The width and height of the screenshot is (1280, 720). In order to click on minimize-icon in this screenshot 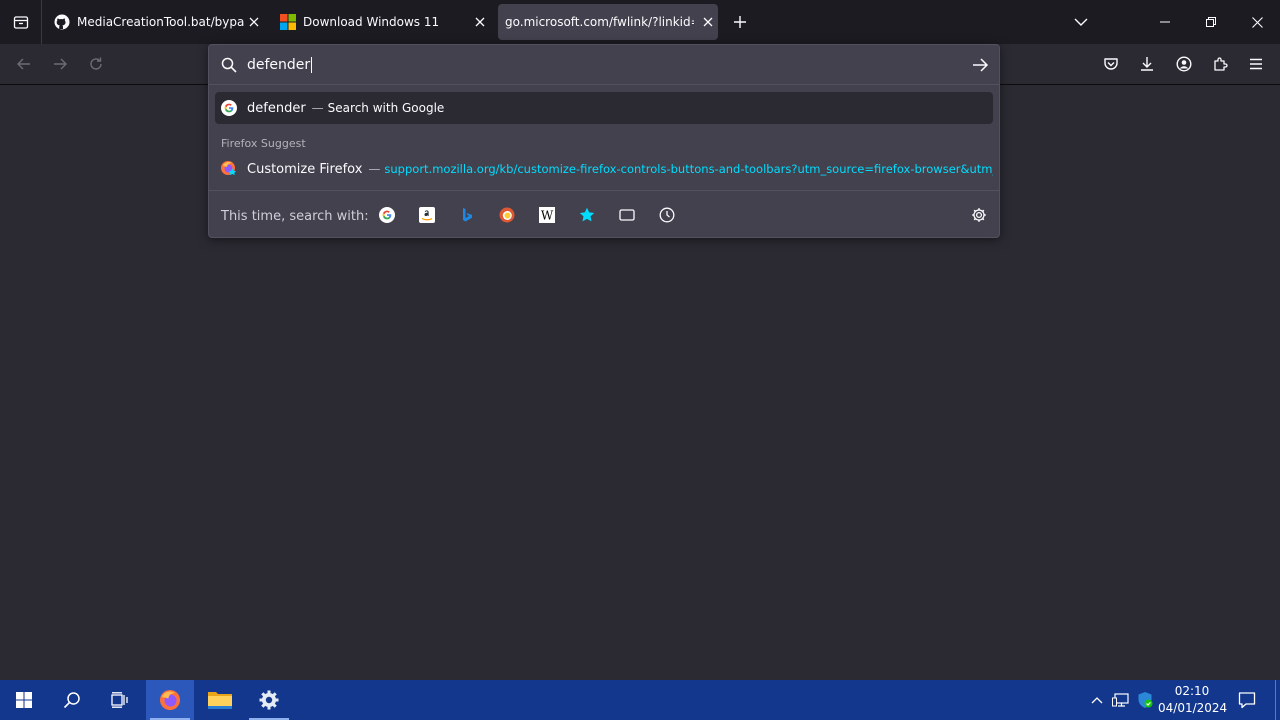, I will do `click(1165, 22)`.